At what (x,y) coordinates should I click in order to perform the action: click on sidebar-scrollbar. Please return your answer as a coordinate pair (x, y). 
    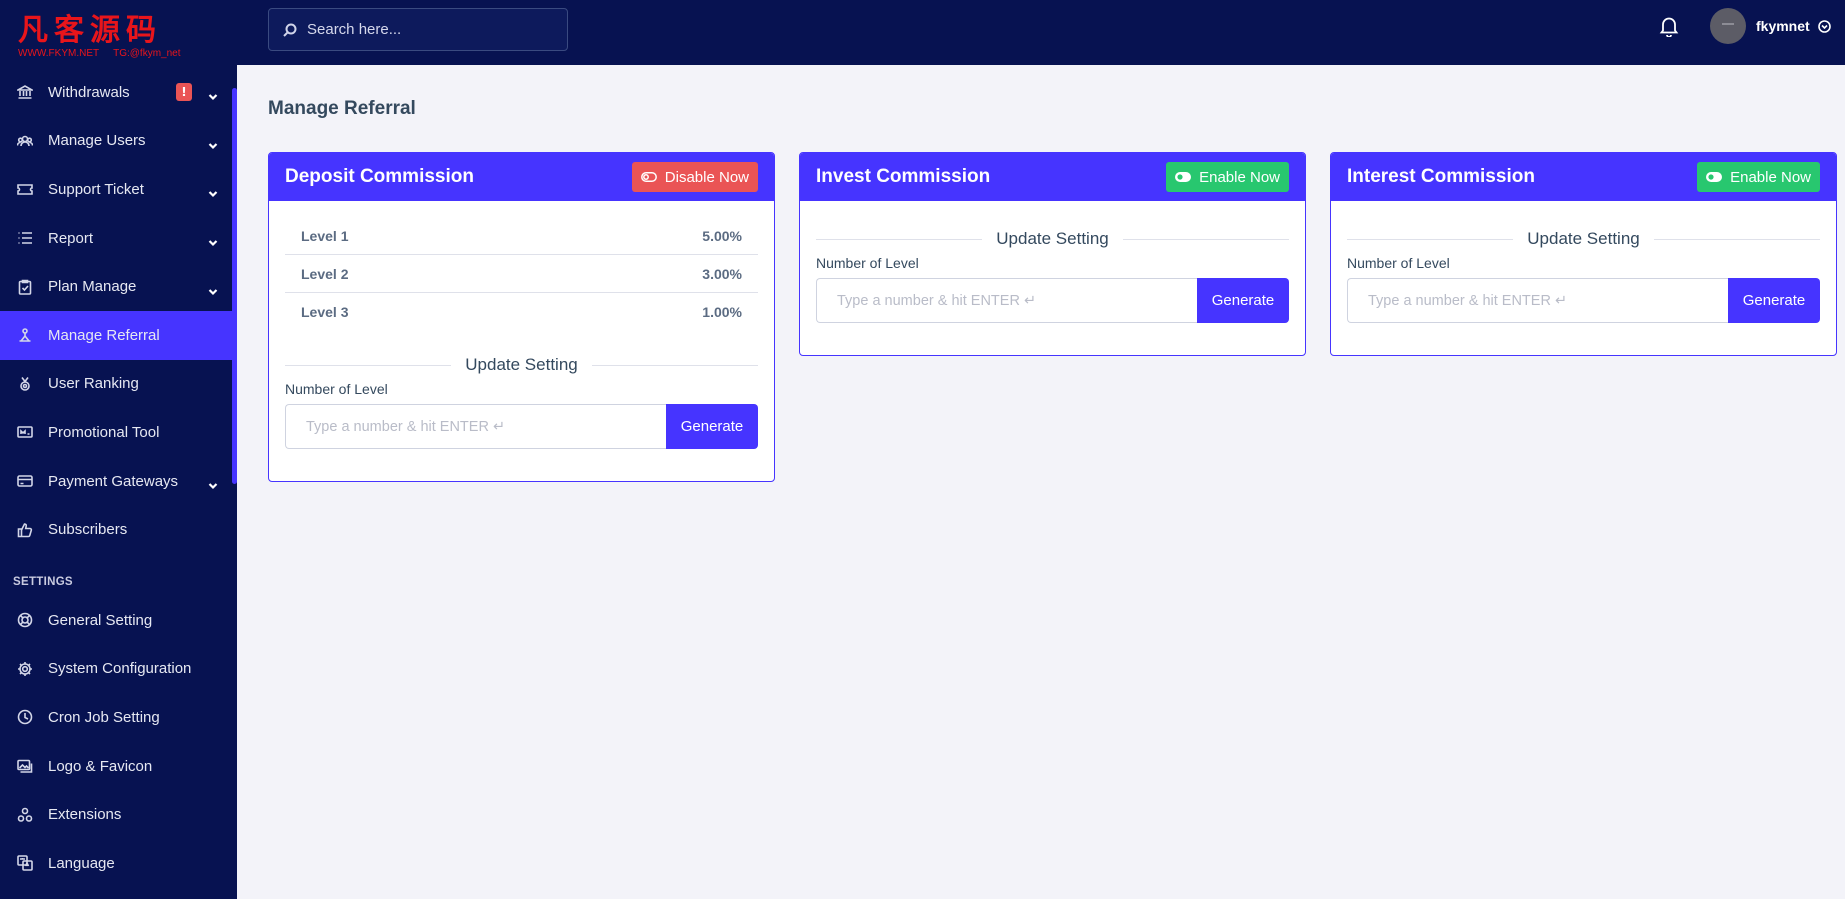
    Looking at the image, I should click on (234, 286).